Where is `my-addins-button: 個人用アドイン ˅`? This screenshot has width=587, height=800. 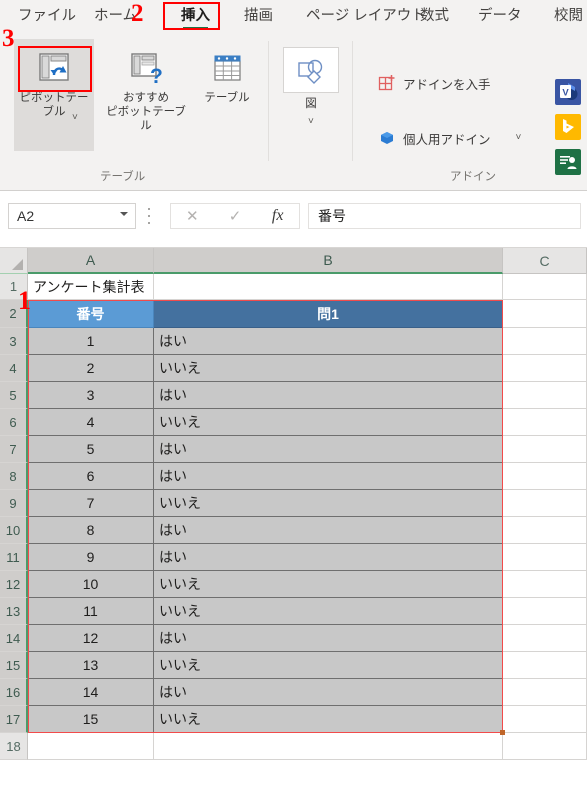 my-addins-button: 個人用アドイン ˅ is located at coordinates (449, 138).